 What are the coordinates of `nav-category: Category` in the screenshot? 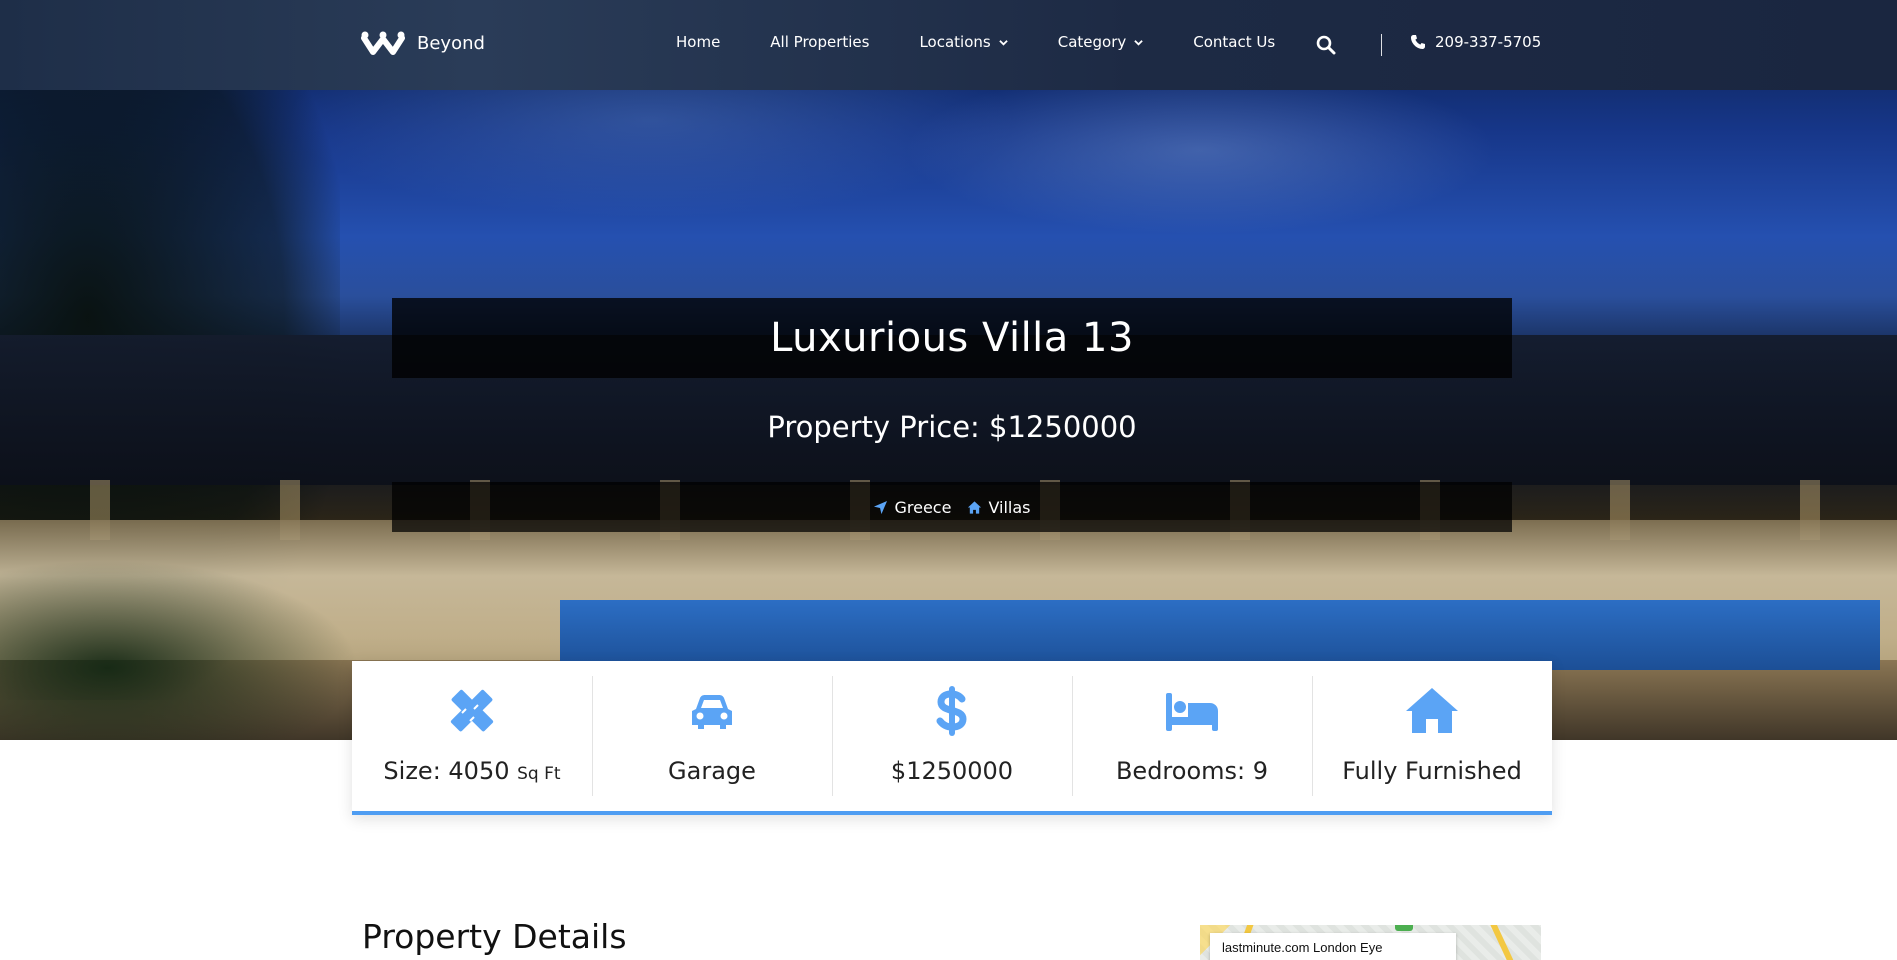 It's located at (1101, 42).